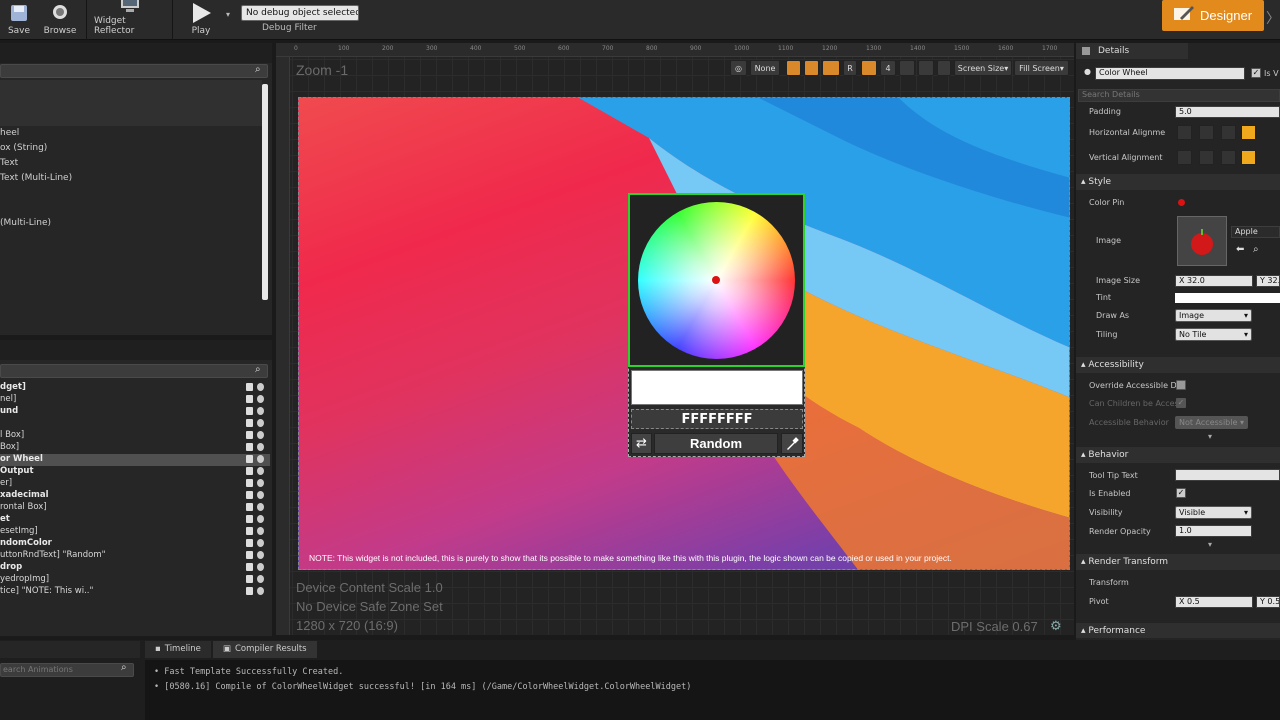 The width and height of the screenshot is (1280, 720). I want to click on tab-compiler-results: ▣ Compiler Results, so click(264, 649).